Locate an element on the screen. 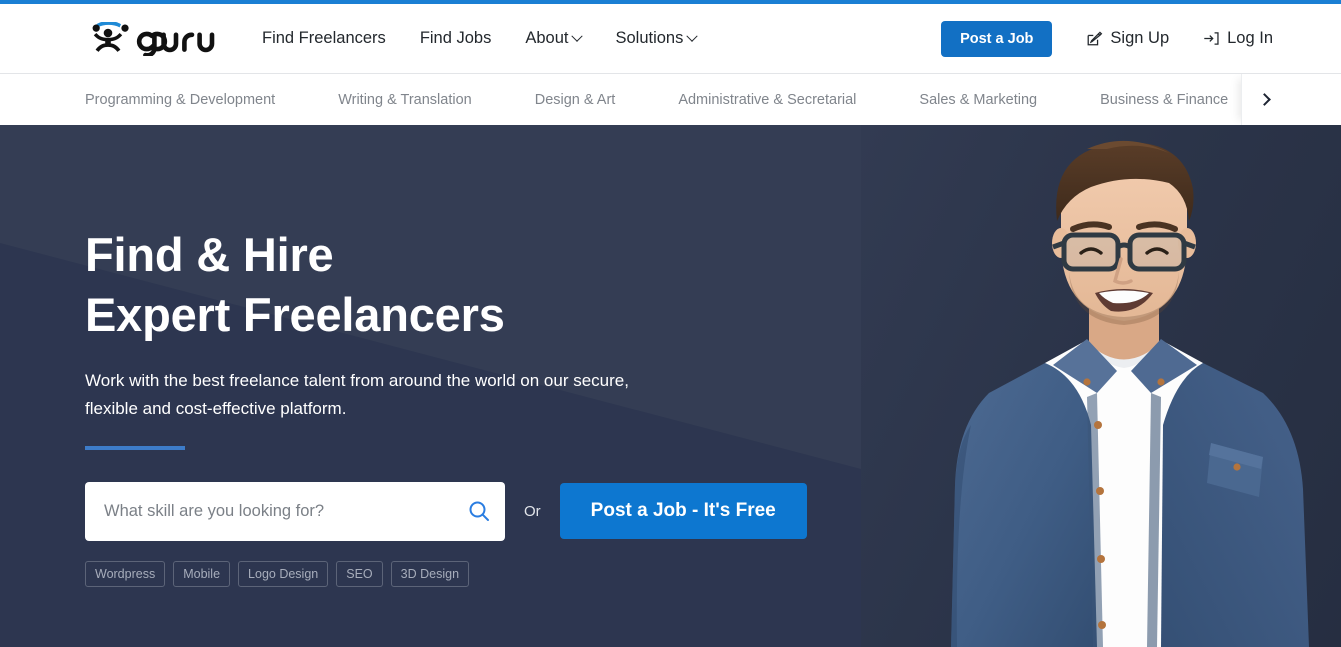 Image resolution: width=1341 pixels, height=647 pixels. category-item-administrative-secretarial: Administrative & Secretarial is located at coordinates (767, 100).